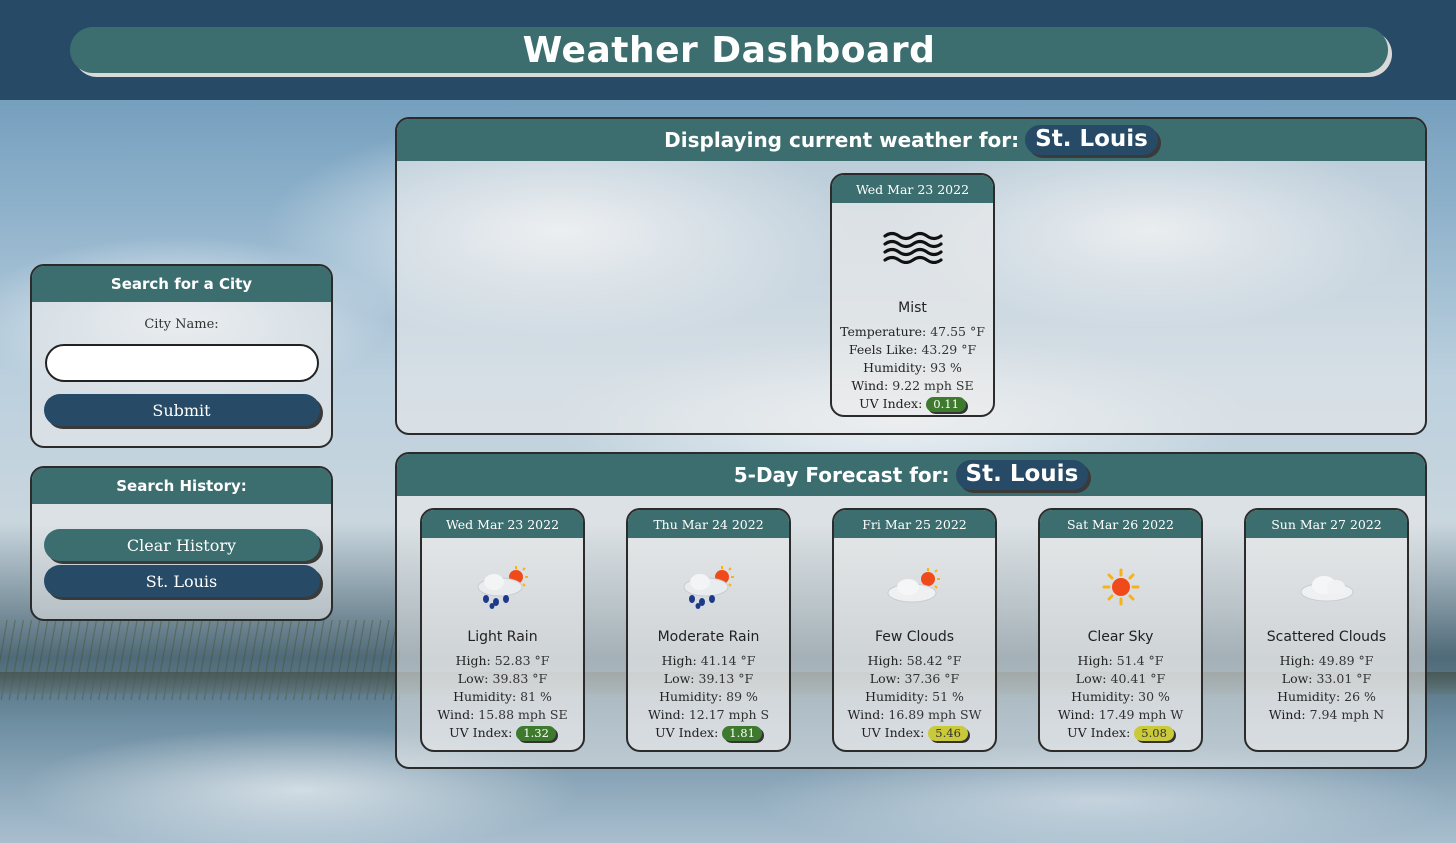 This screenshot has width=1456, height=843. I want to click on current-temperature-row: Temperature: 47.55 °F, so click(912, 331).